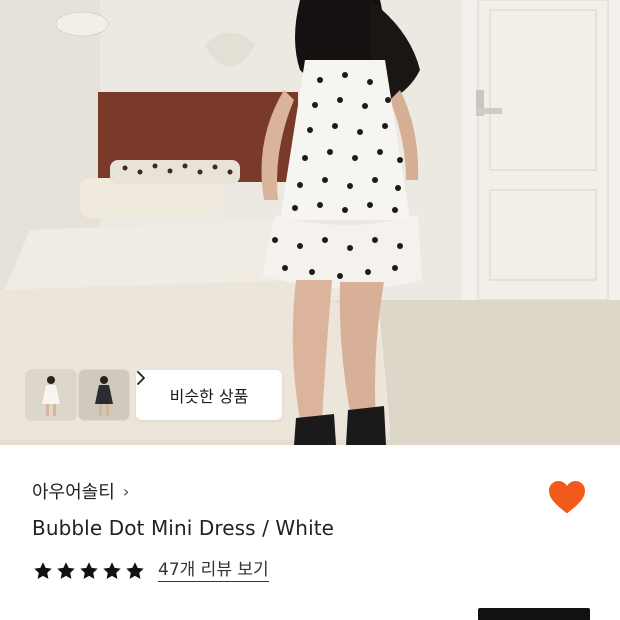 Image resolution: width=620 pixels, height=620 pixels. What do you see at coordinates (213, 571) in the screenshot?
I see `view-reviews-link: 47개 리뷰 보기` at bounding box center [213, 571].